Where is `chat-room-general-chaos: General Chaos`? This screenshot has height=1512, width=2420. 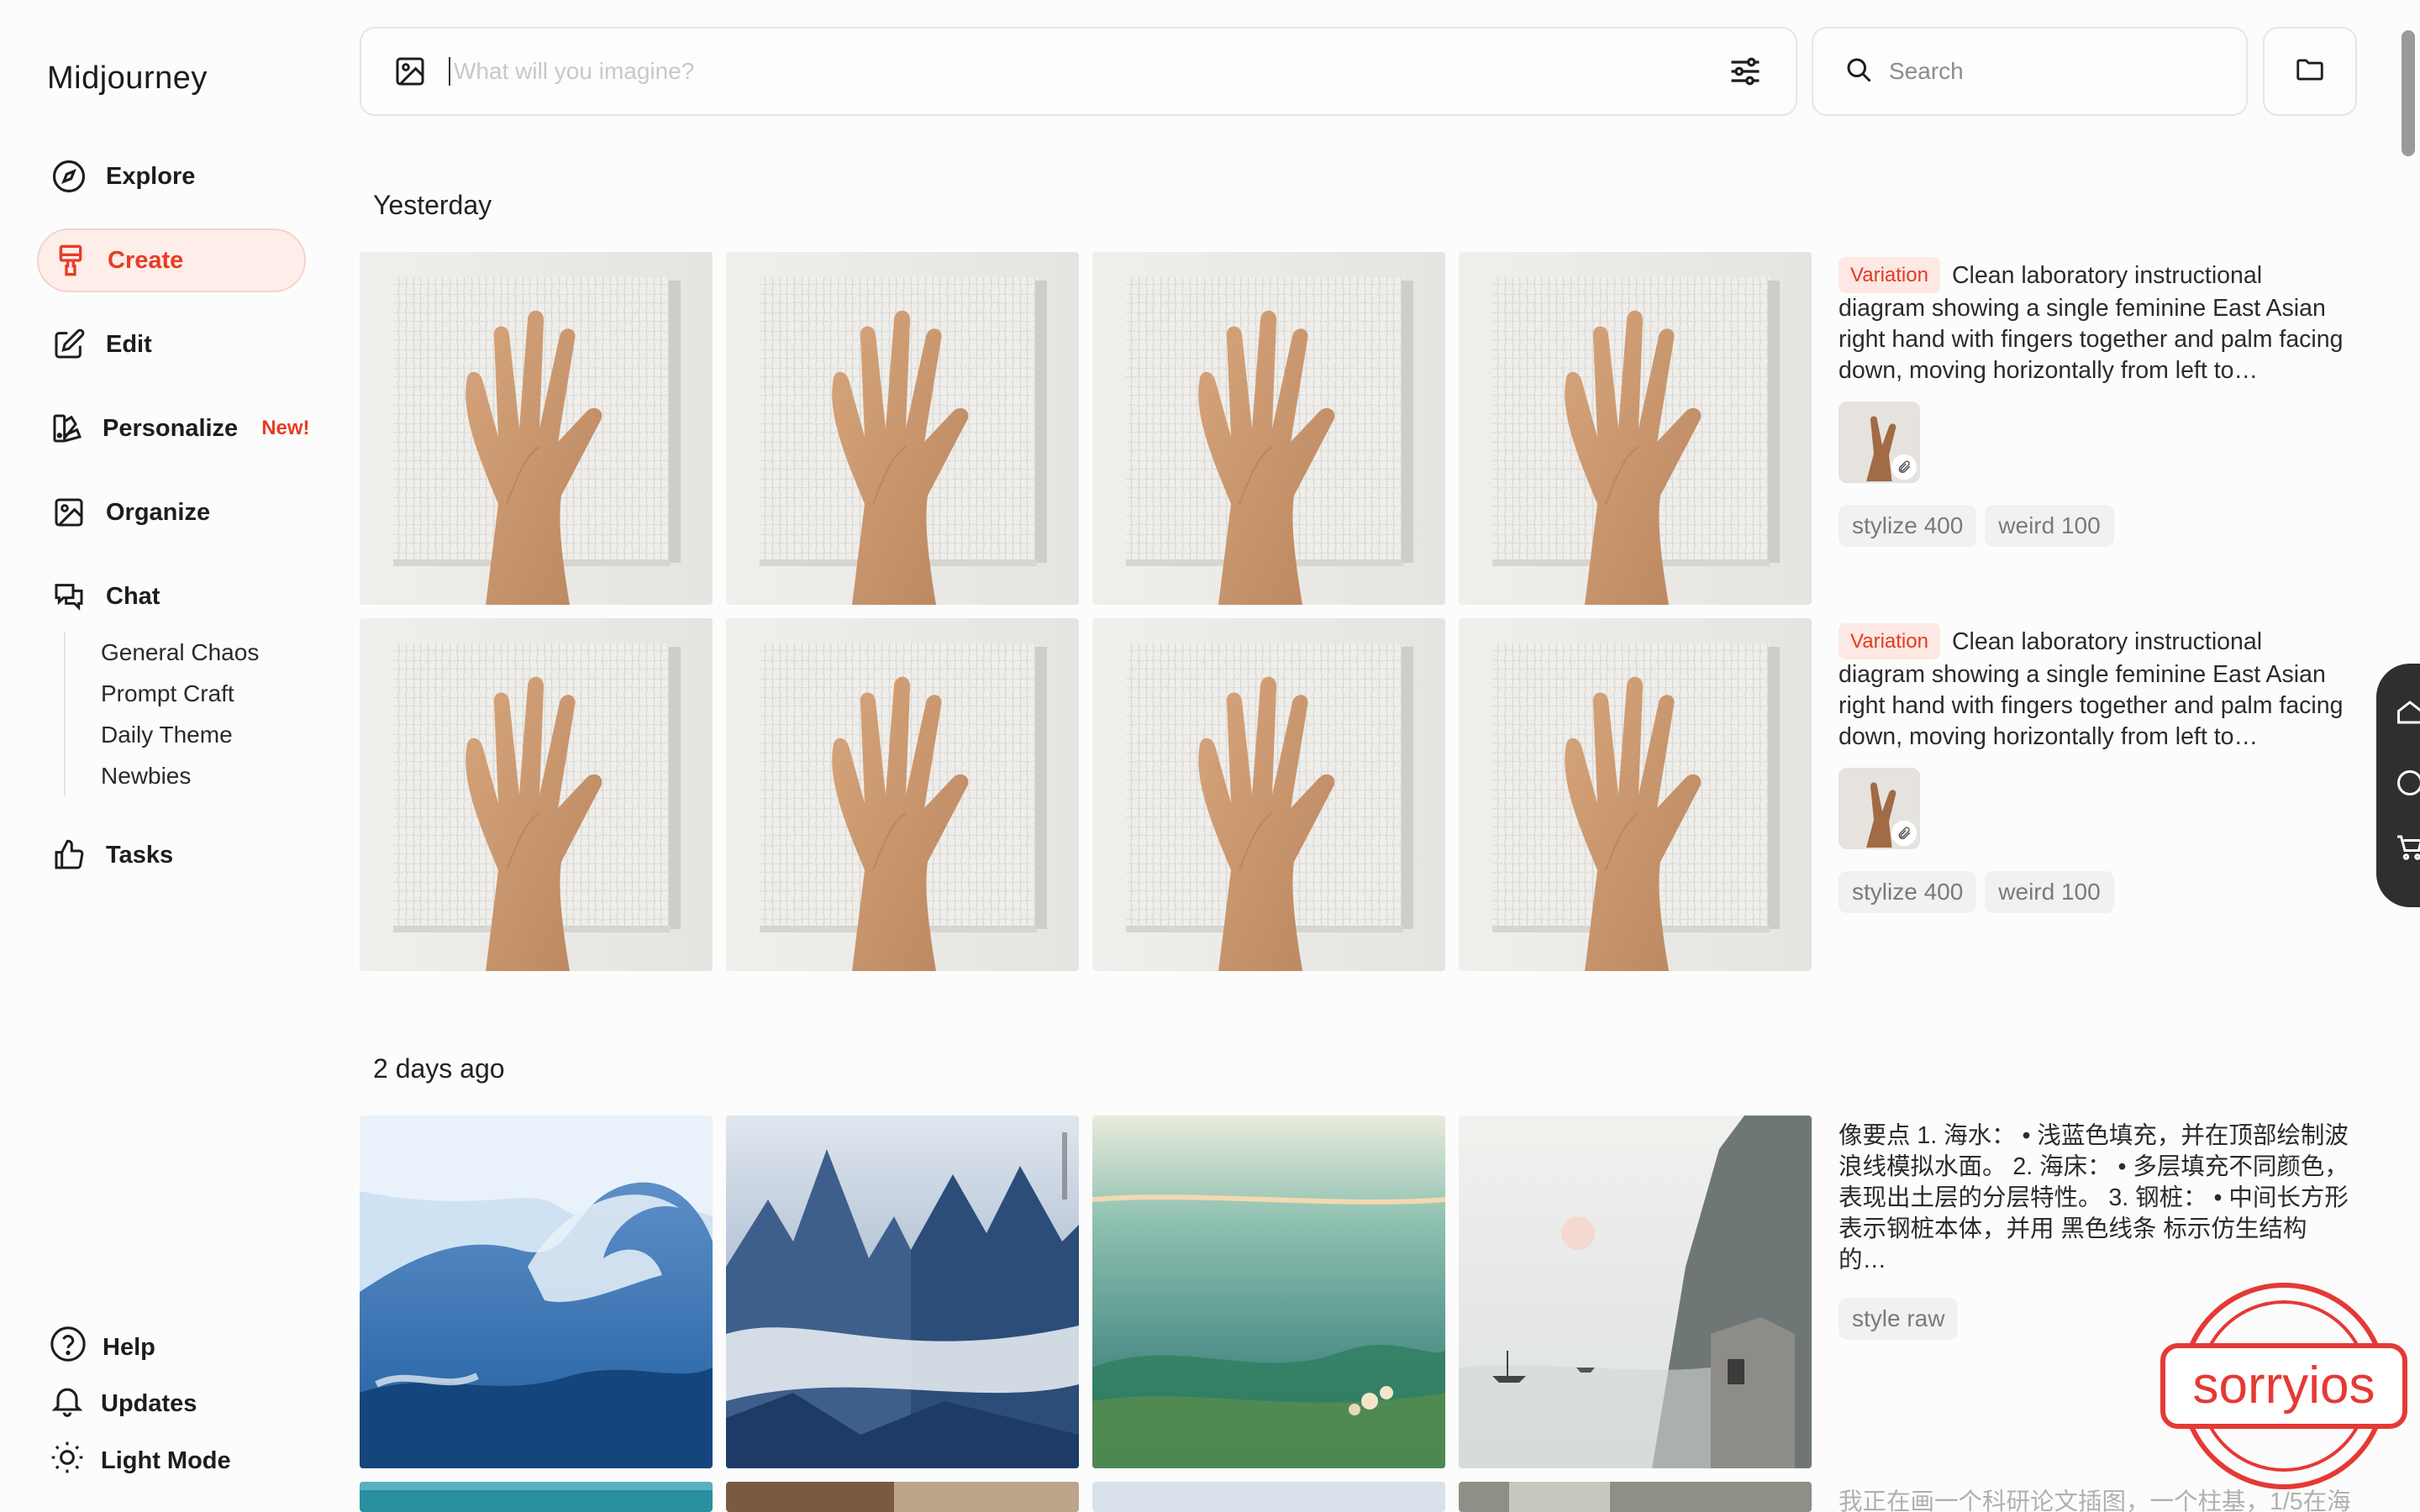
chat-room-general-chaos: General Chaos is located at coordinates (180, 652).